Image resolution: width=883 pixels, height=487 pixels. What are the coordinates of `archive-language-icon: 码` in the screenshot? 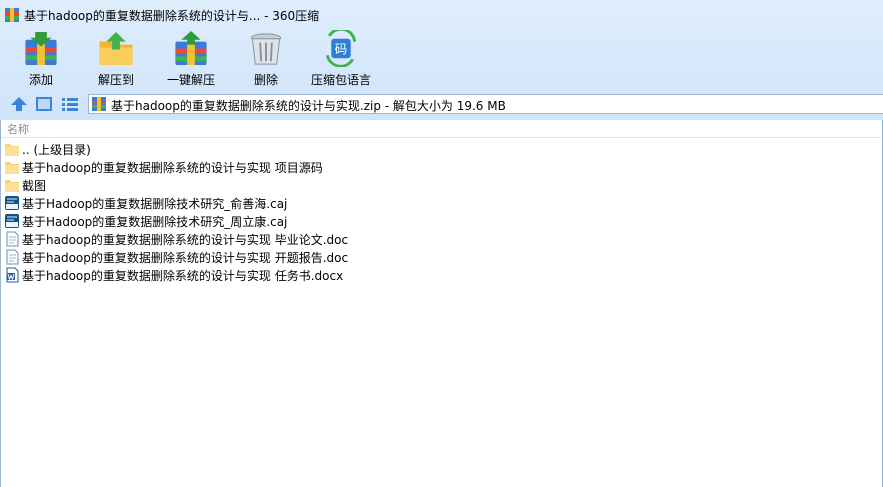 It's located at (341, 48).